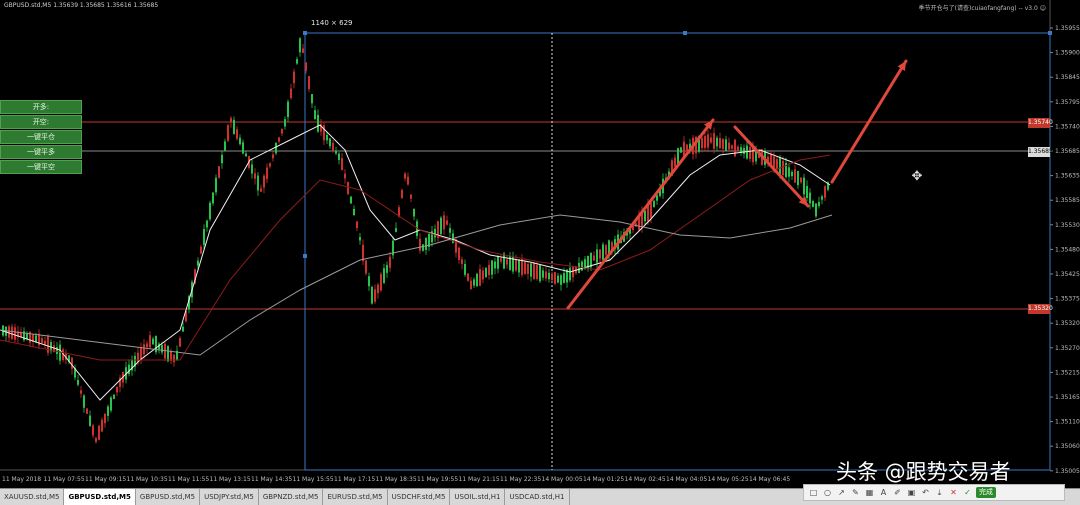  Describe the element at coordinates (855, 492) in the screenshot. I see `pen-tool-icon: ✎` at that location.